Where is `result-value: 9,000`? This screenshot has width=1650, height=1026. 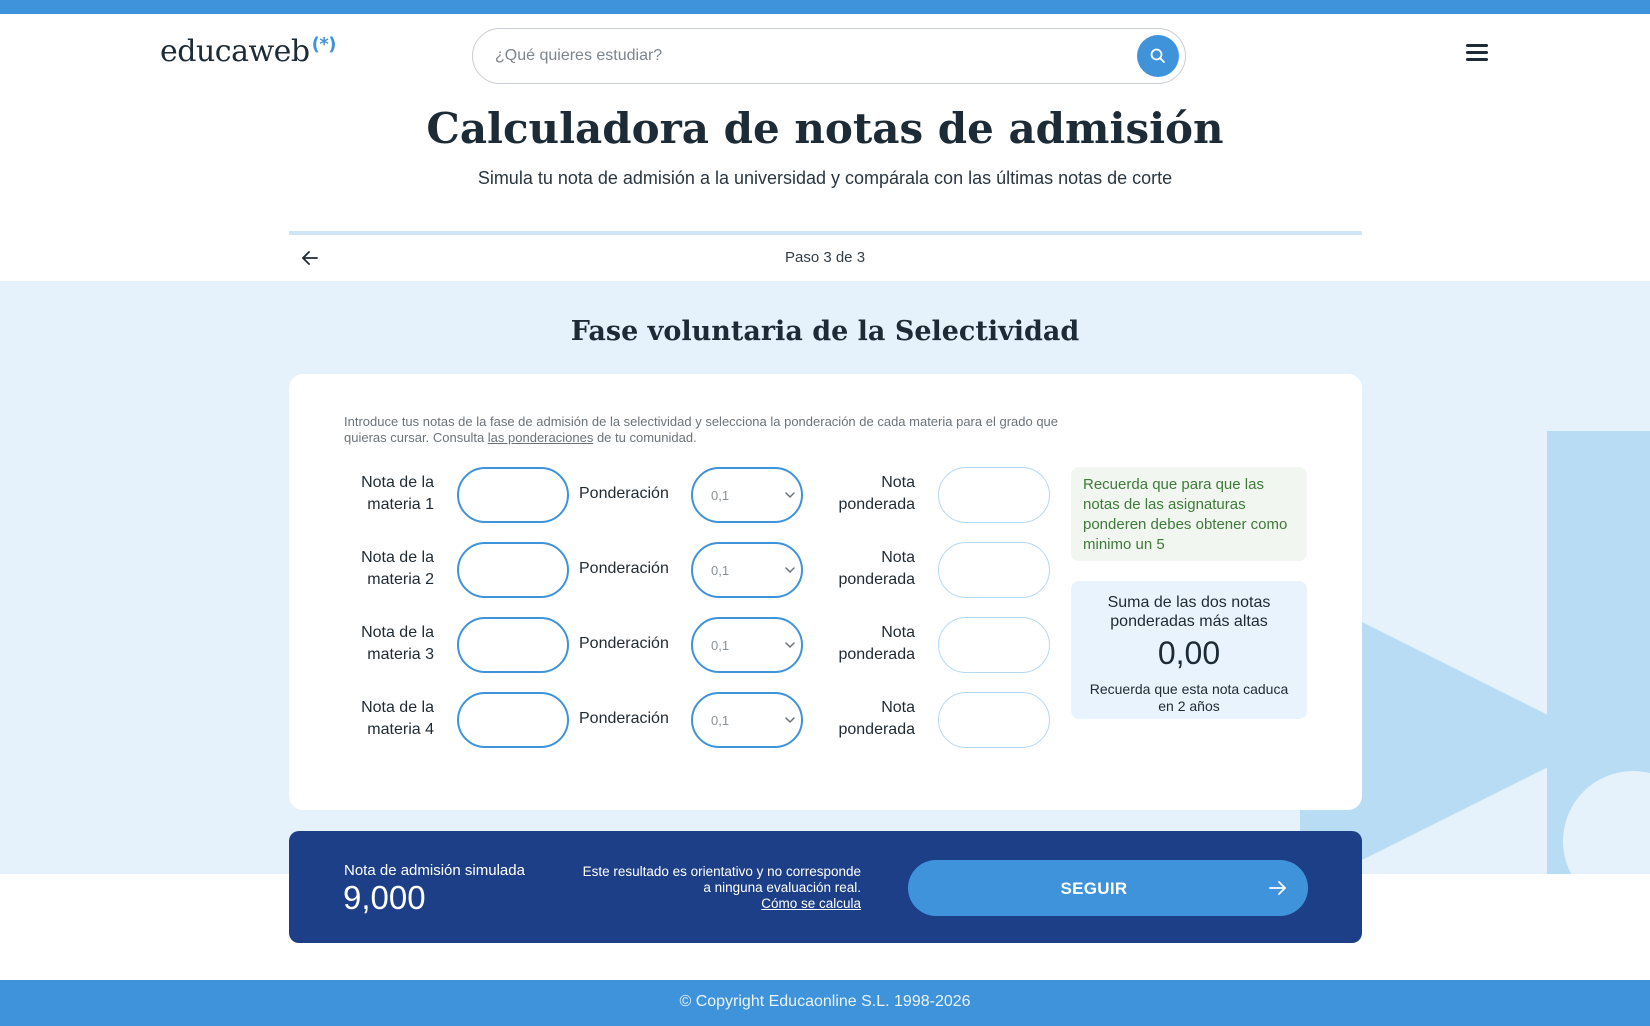
result-value: 9,000 is located at coordinates (384, 897).